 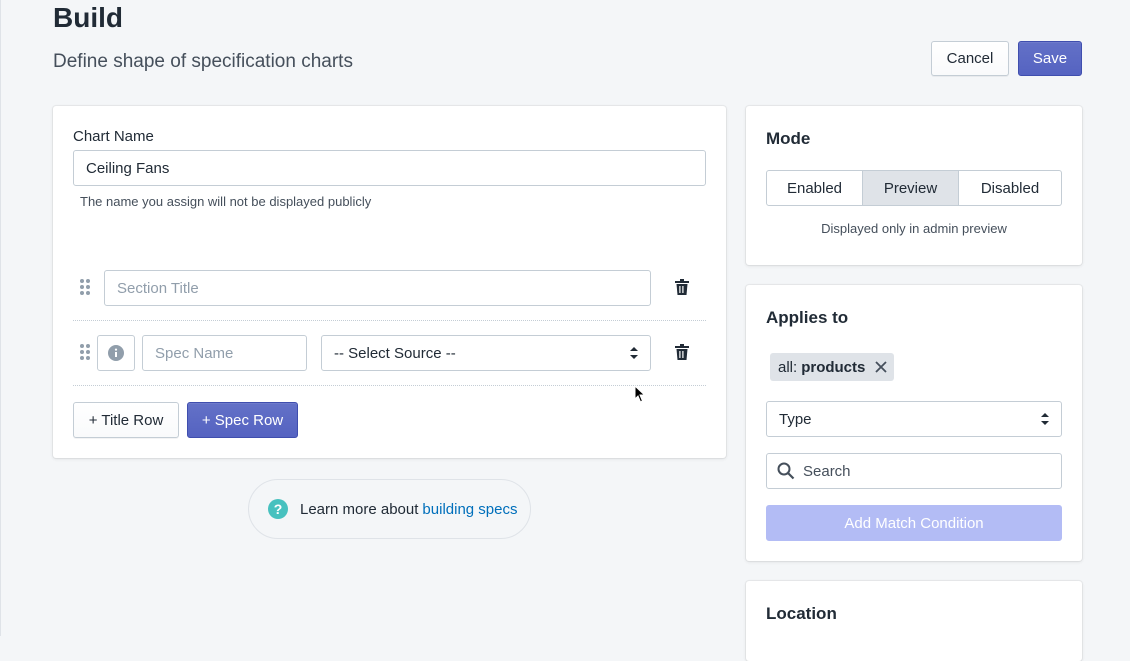 I want to click on chart-name-input: Ceiling Fans, so click(x=389, y=168).